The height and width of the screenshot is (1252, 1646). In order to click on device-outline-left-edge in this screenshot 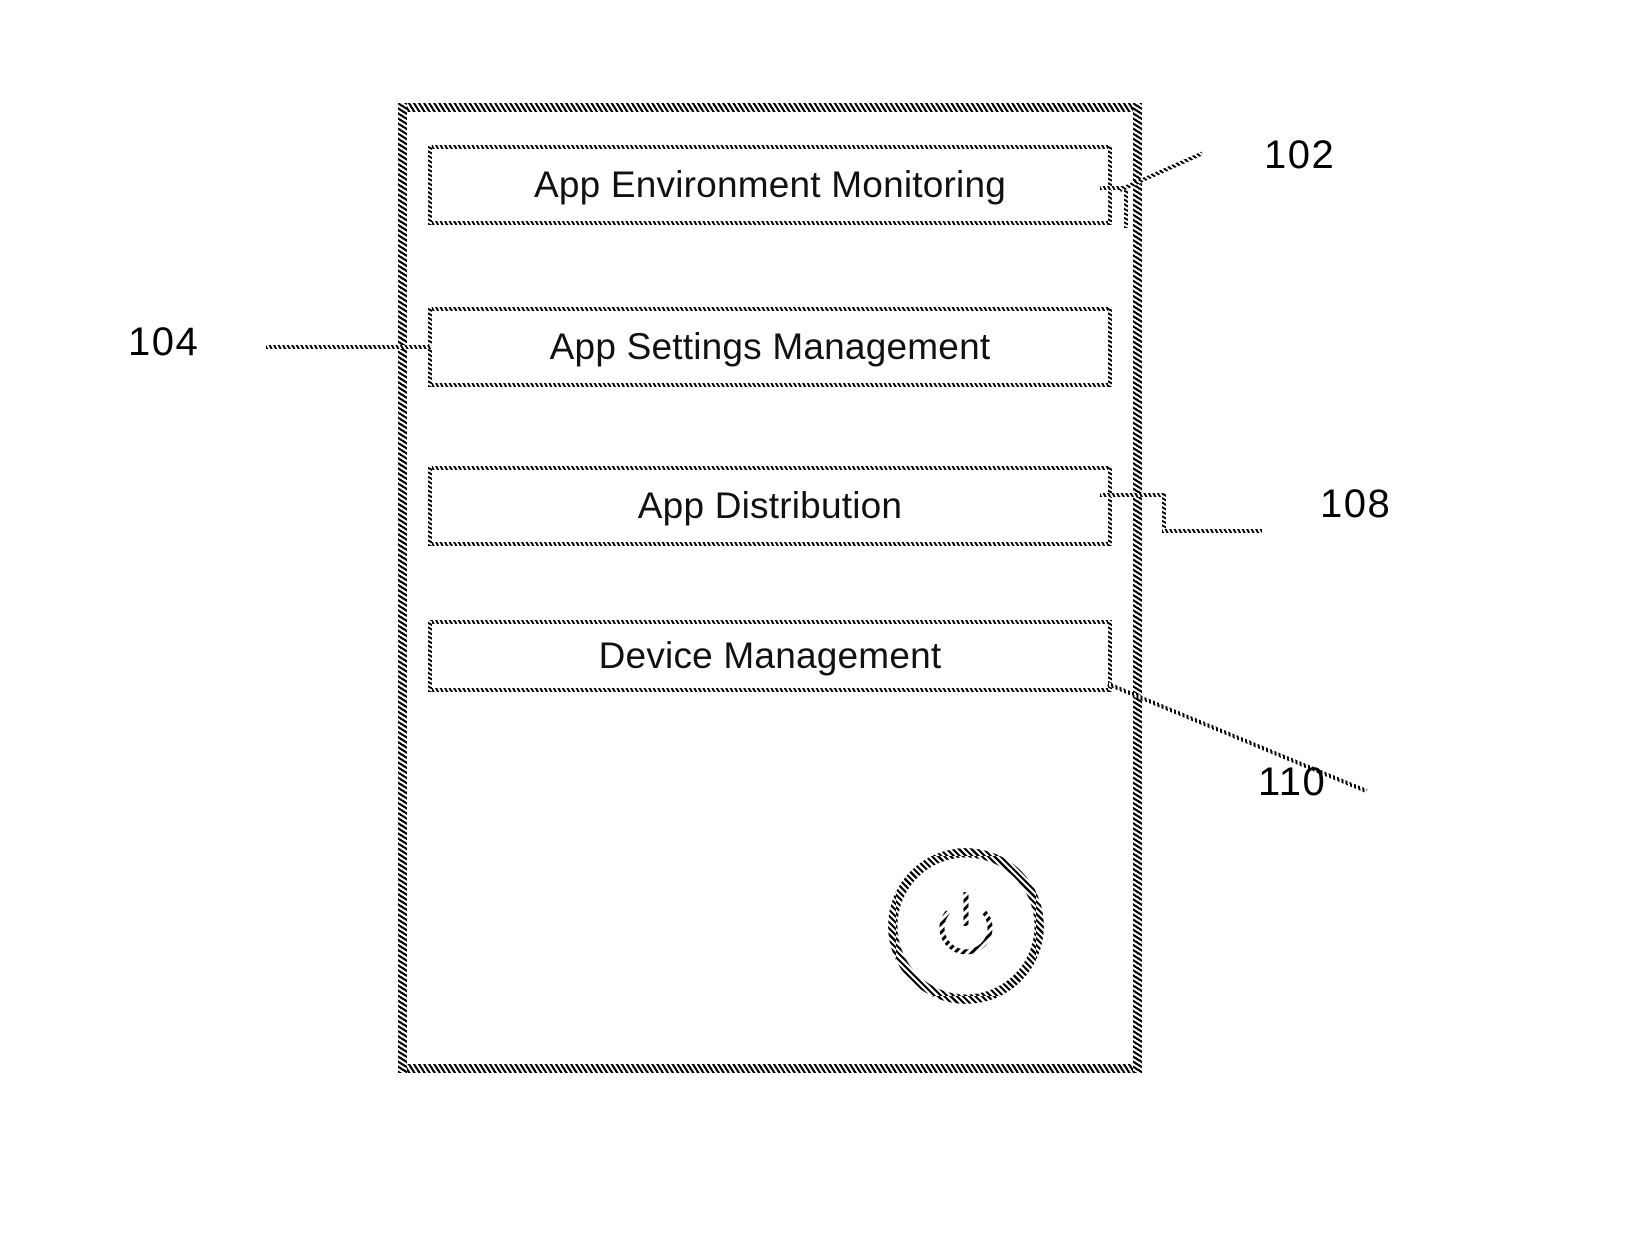, I will do `click(402, 588)`.